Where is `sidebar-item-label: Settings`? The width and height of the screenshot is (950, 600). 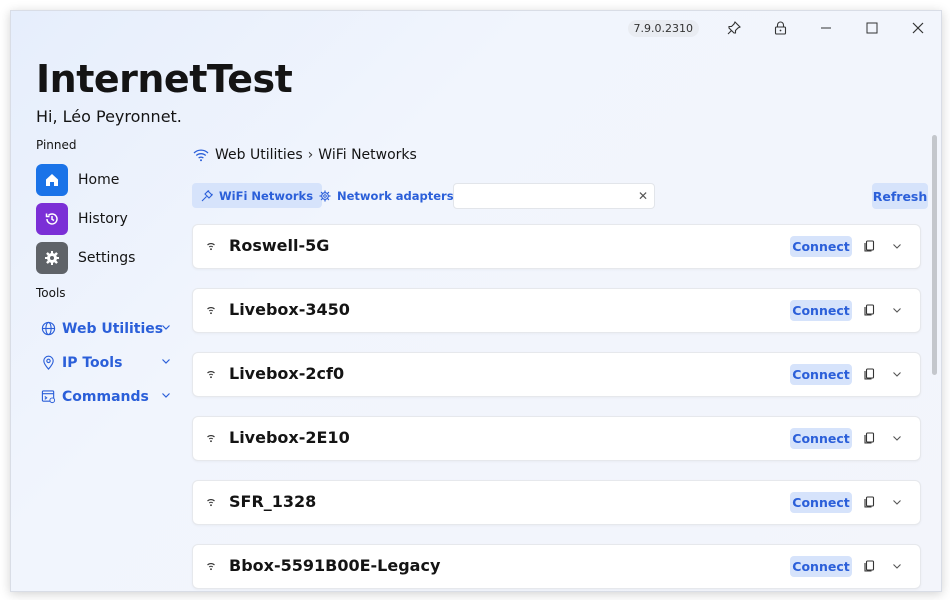 sidebar-item-label: Settings is located at coordinates (107, 258).